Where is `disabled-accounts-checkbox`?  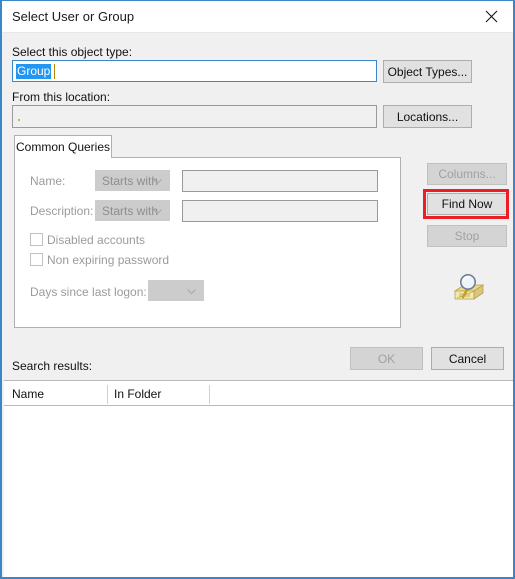 disabled-accounts-checkbox is located at coordinates (36, 239).